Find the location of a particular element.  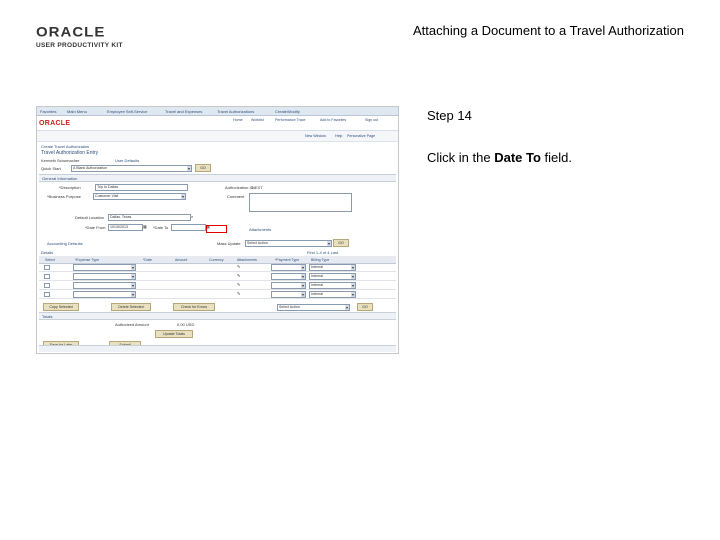

logo-subtitle: USER PRODUCTIVITY KIT is located at coordinates (79, 45).